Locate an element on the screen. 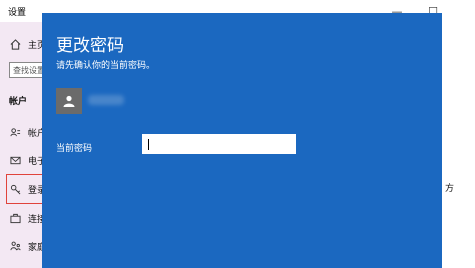 Image resolution: width=475 pixels, height=268 pixels. family-icon is located at coordinates (15, 246).